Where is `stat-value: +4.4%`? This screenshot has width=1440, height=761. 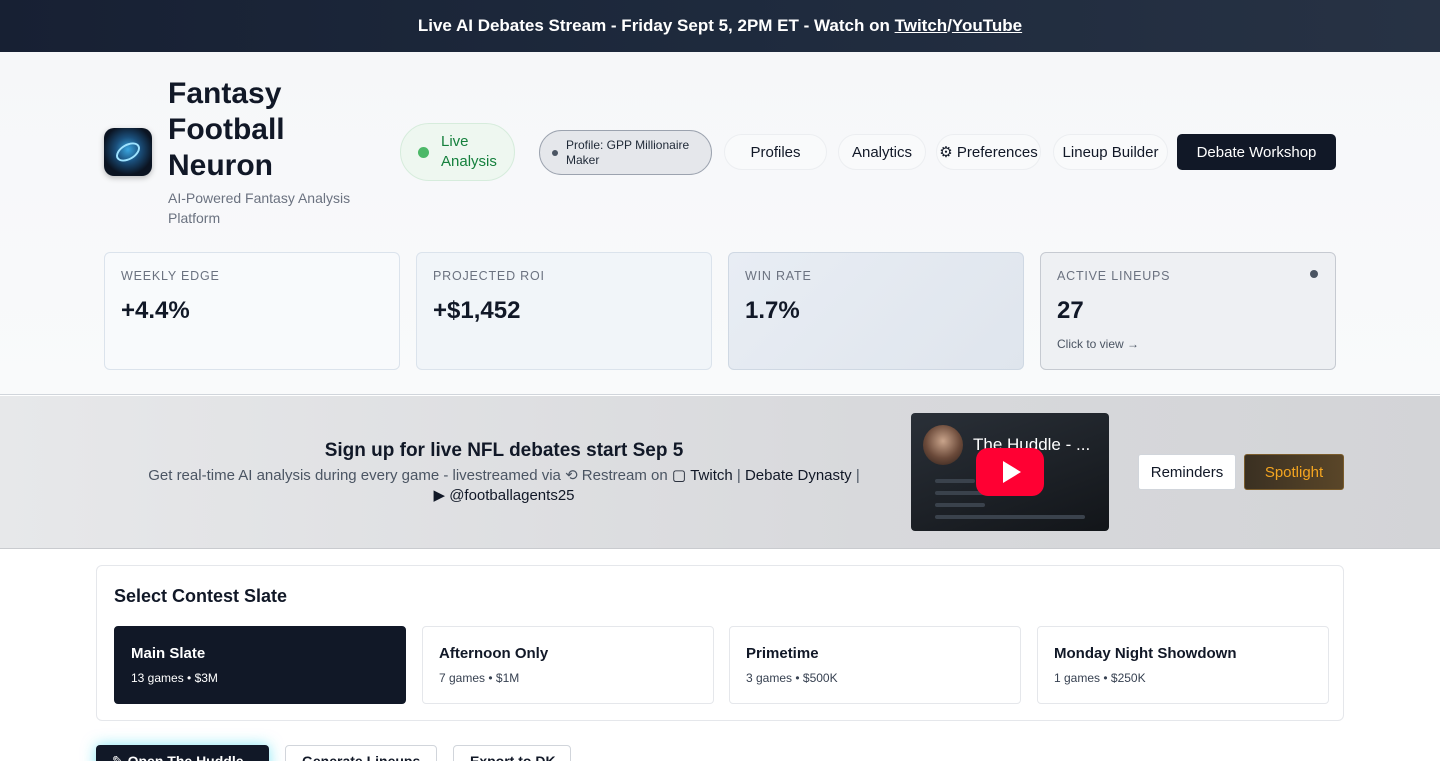
stat-value: +4.4% is located at coordinates (155, 310).